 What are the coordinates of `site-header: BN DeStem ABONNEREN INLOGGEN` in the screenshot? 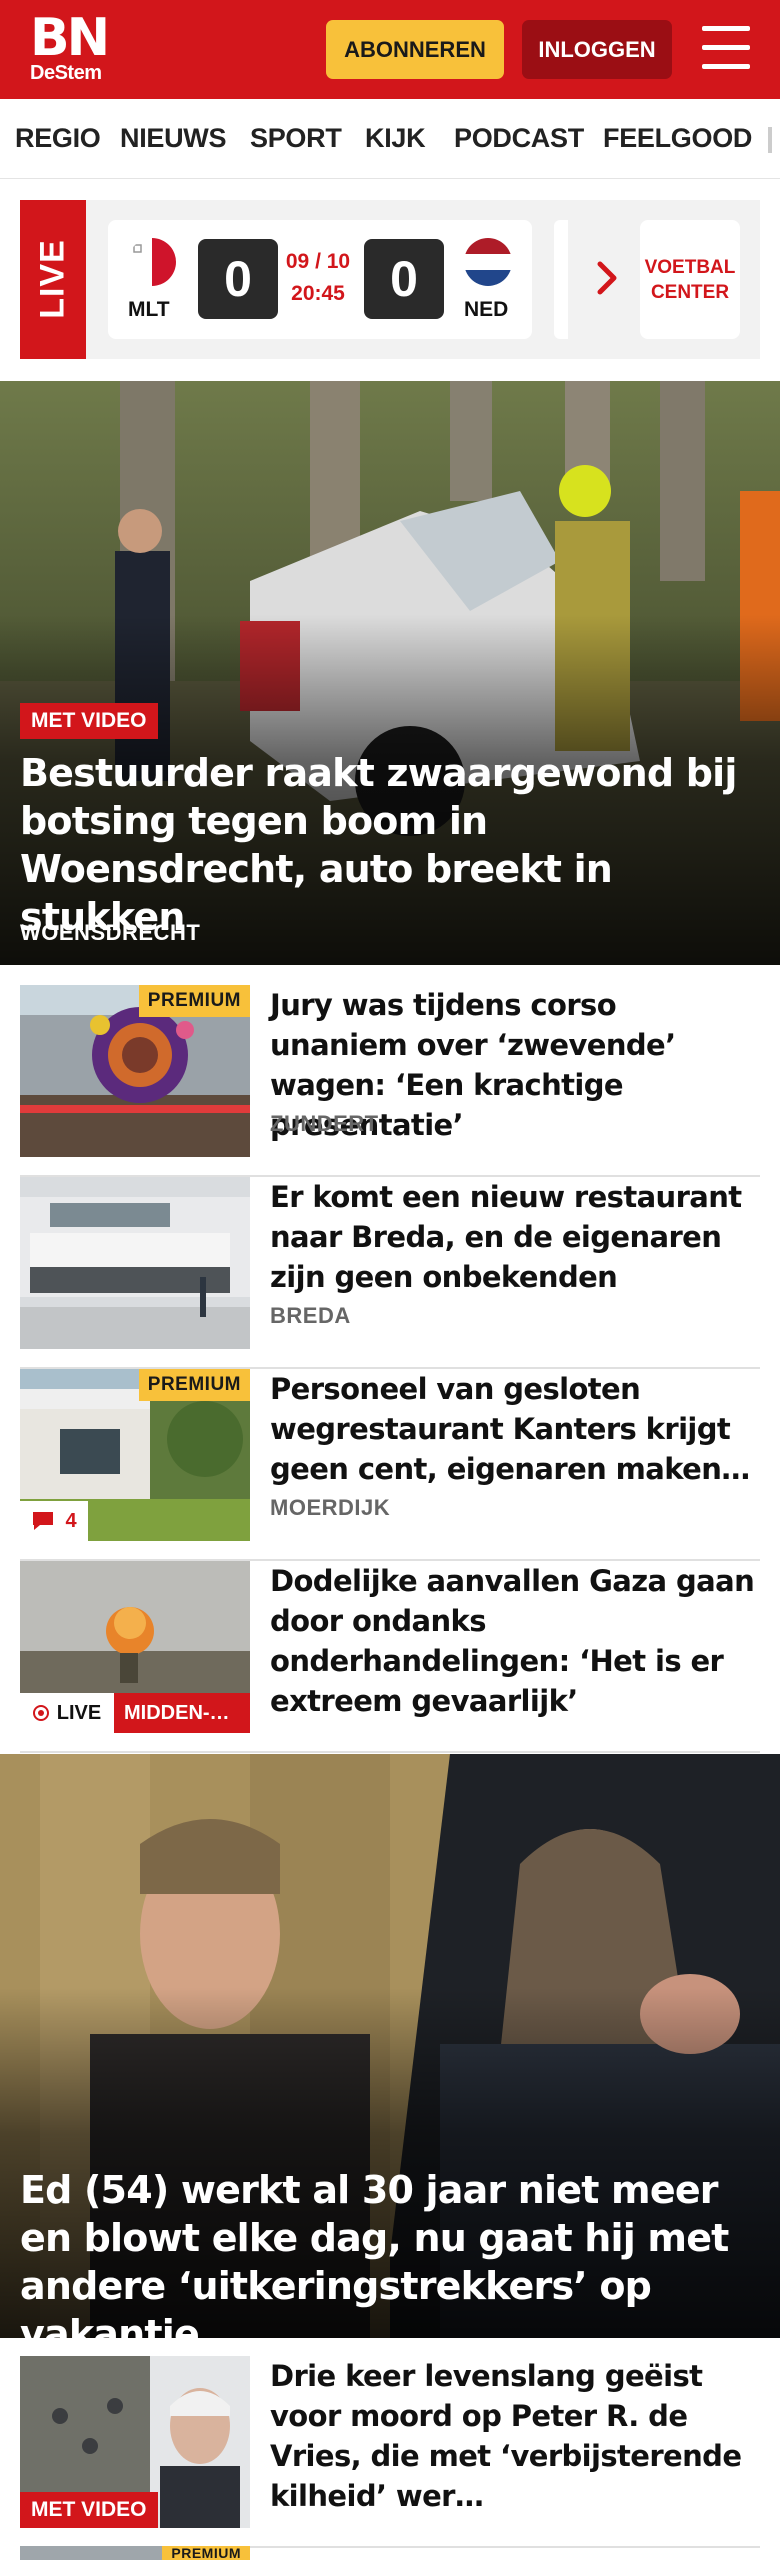 It's located at (390, 49).